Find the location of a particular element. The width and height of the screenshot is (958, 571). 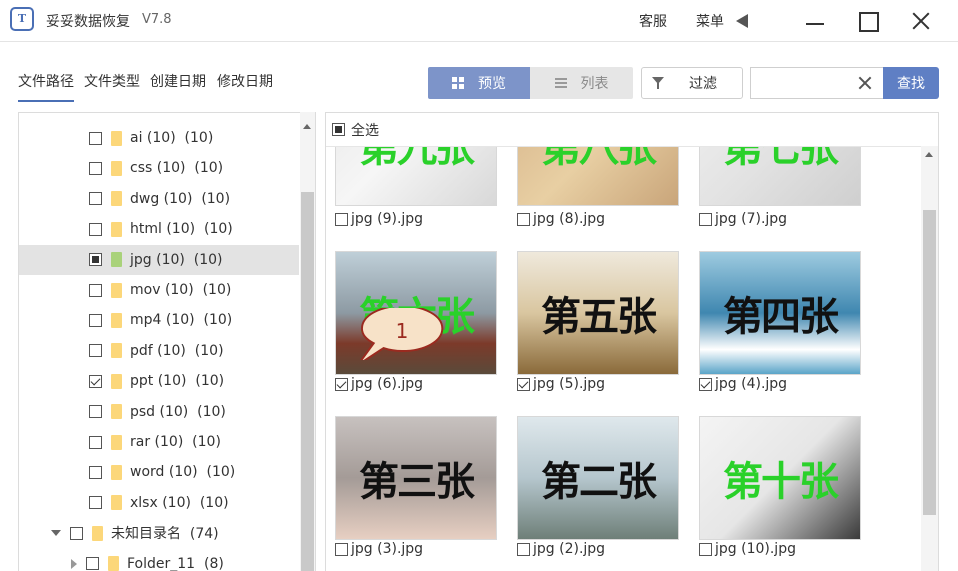

tree-item: psd (10) (10) is located at coordinates (159, 412).